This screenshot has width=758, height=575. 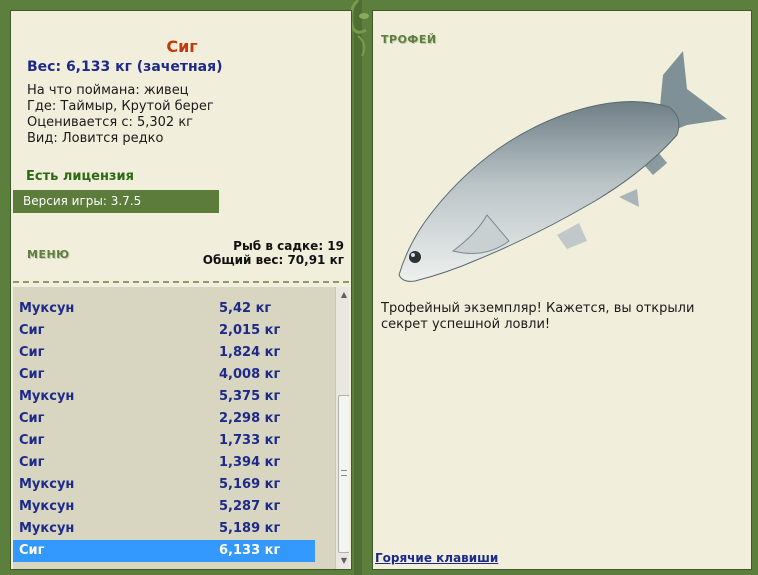 What do you see at coordinates (164, 309) in the screenshot?
I see `fish-list-item: Муксун 5,42 кг` at bounding box center [164, 309].